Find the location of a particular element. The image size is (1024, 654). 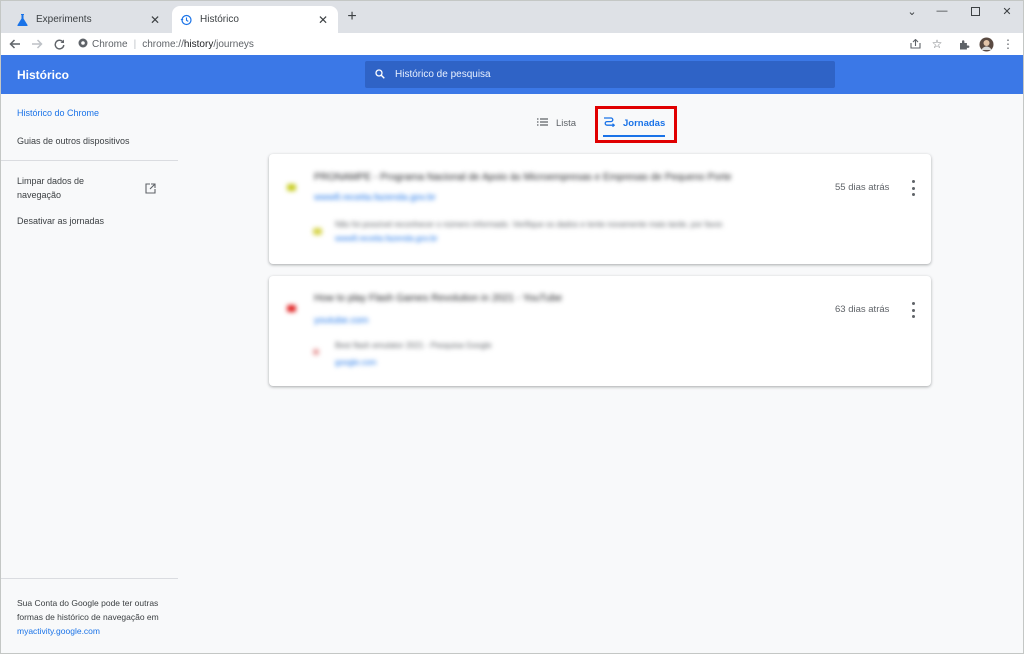

sidebar-item-chrome-history: Histórico do Chrome is located at coordinates (58, 113).